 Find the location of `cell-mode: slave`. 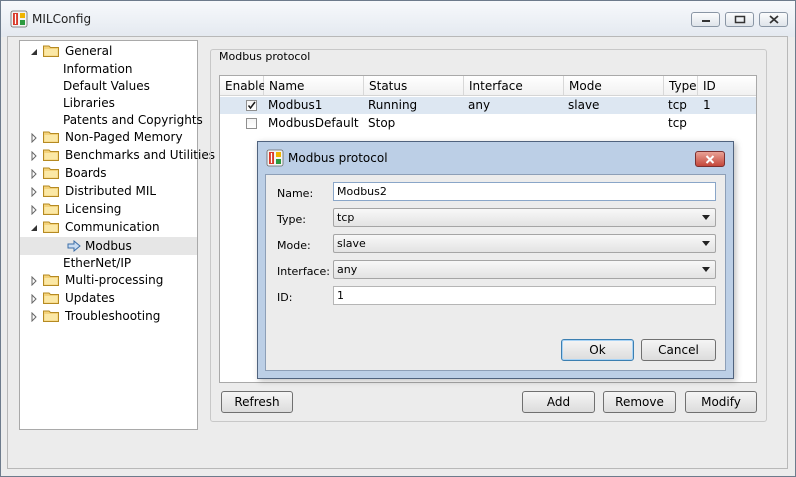

cell-mode: slave is located at coordinates (584, 105).